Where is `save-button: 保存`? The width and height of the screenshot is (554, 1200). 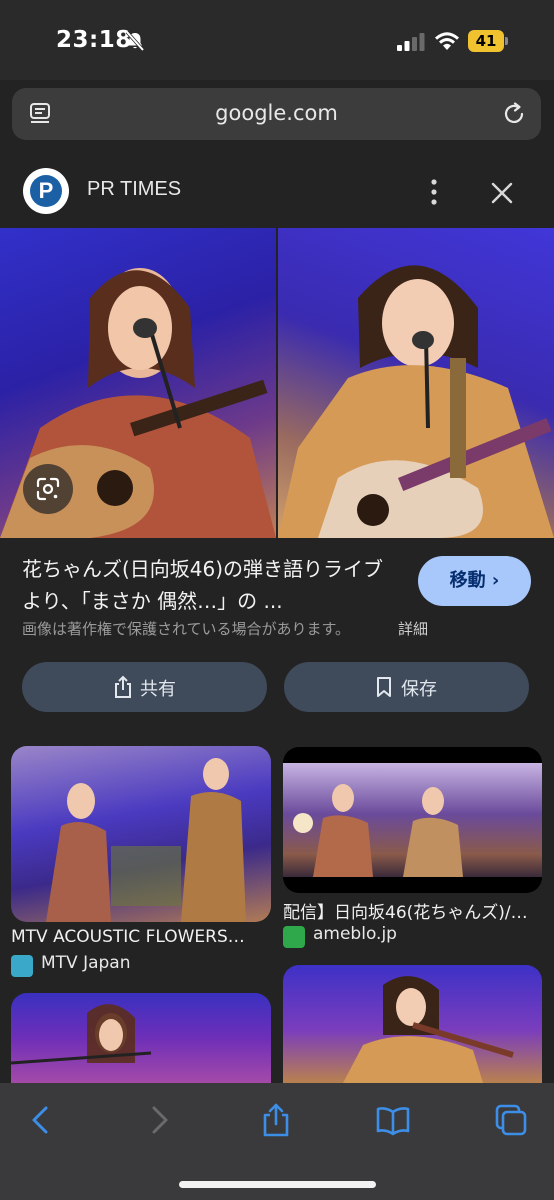
save-button: 保存 is located at coordinates (406, 687).